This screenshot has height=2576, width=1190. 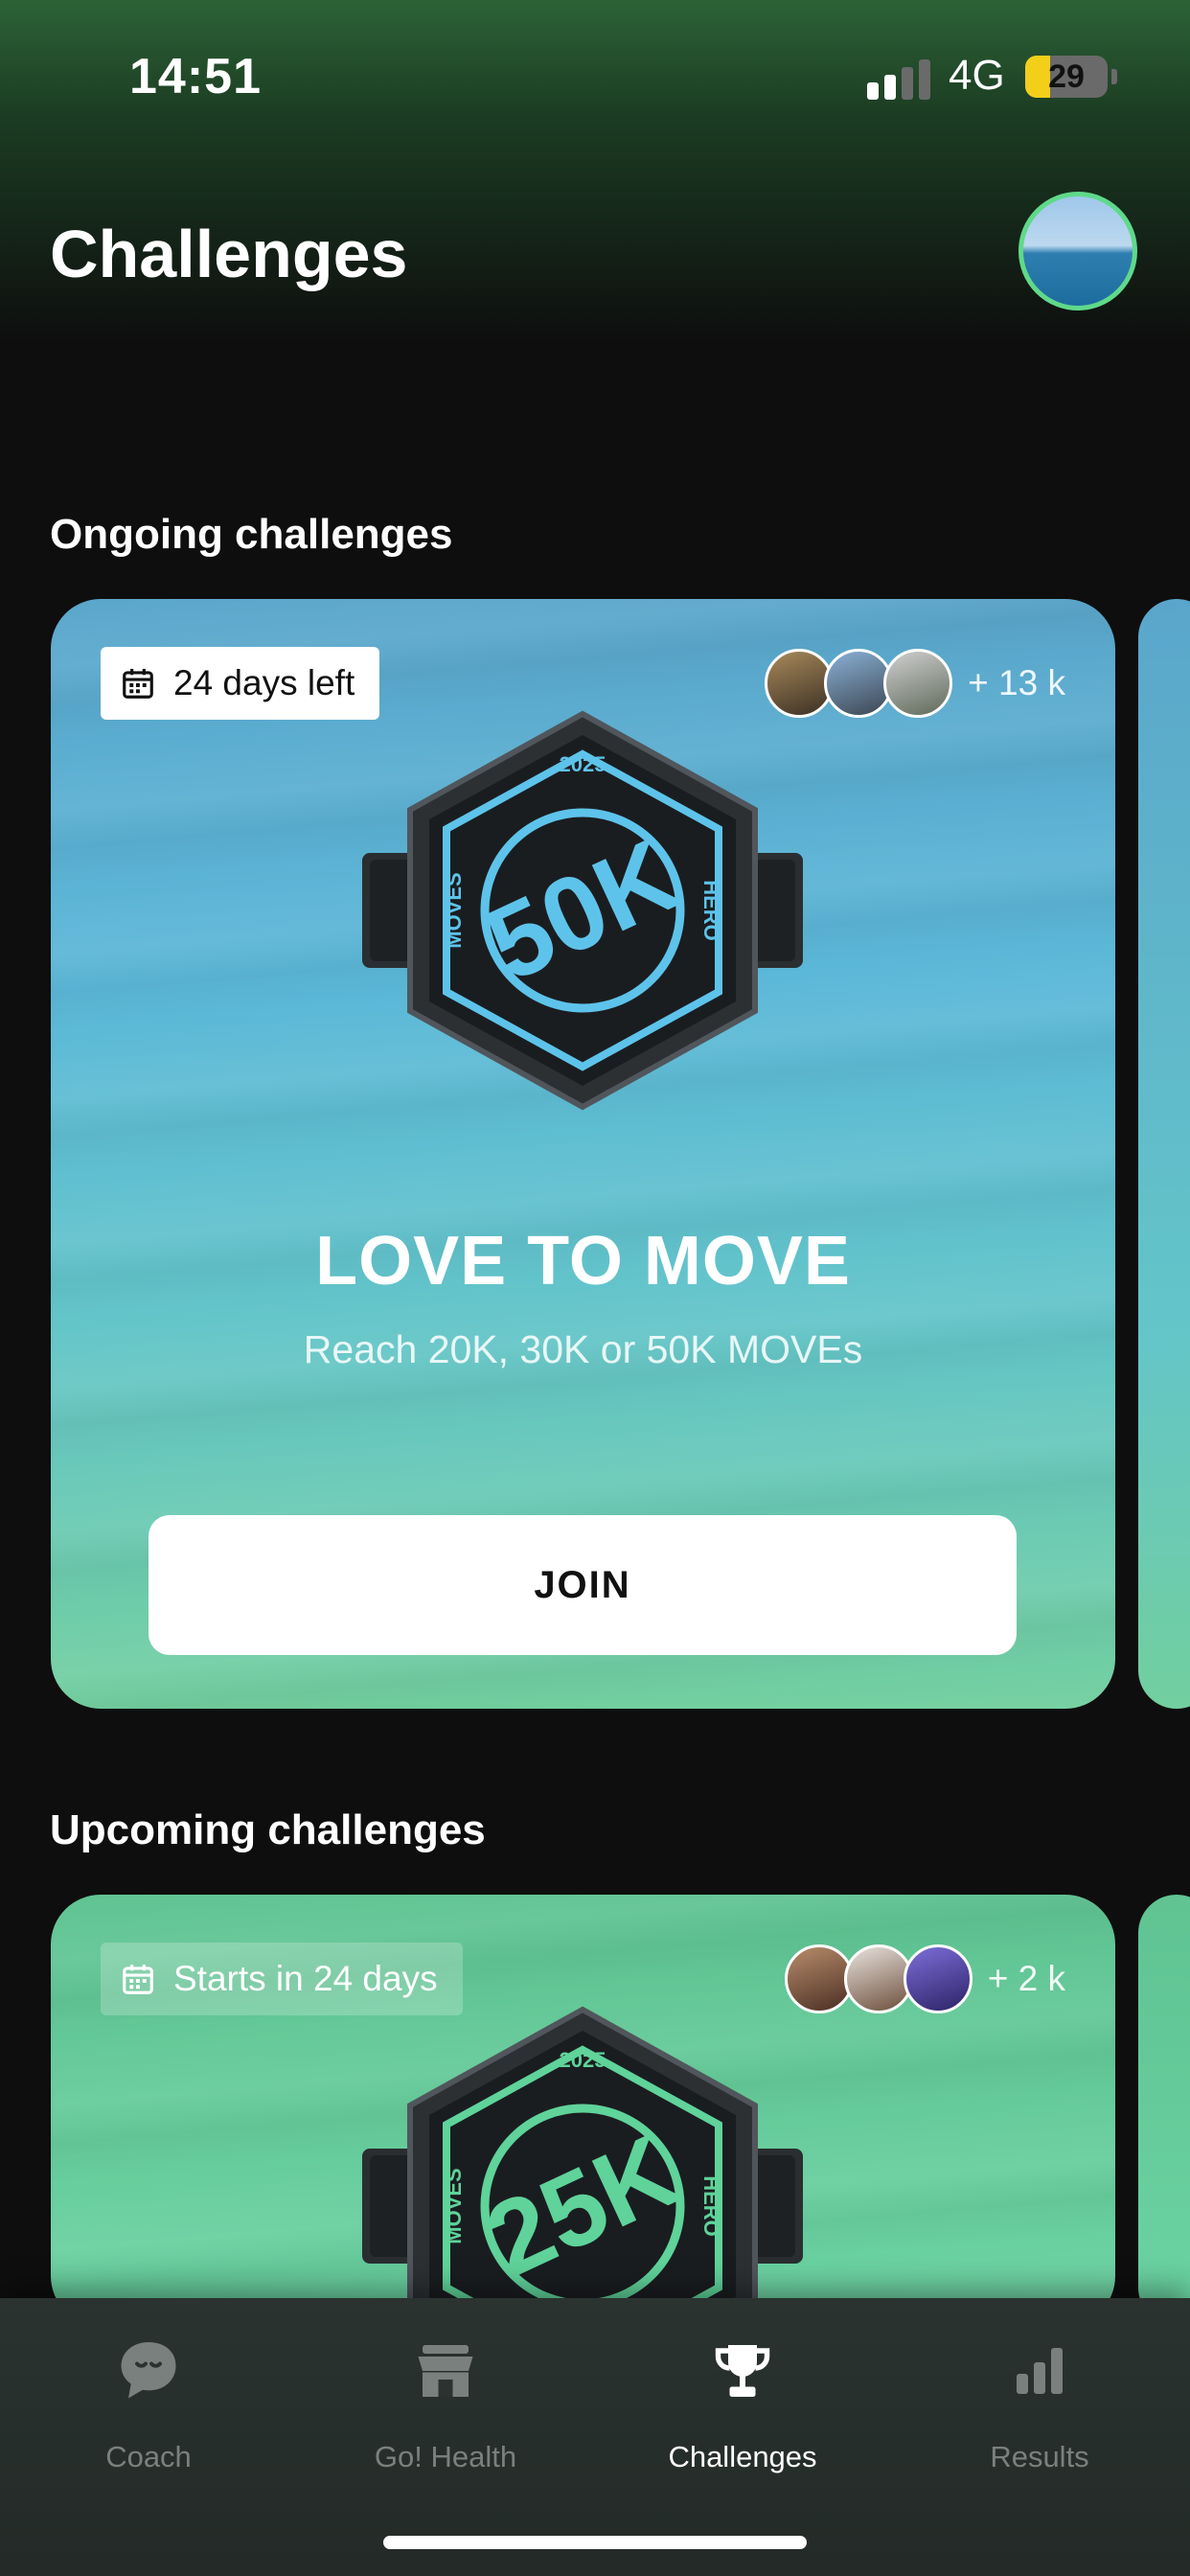 I want to click on section-title-ongoing: Ongoing challenges, so click(x=251, y=534).